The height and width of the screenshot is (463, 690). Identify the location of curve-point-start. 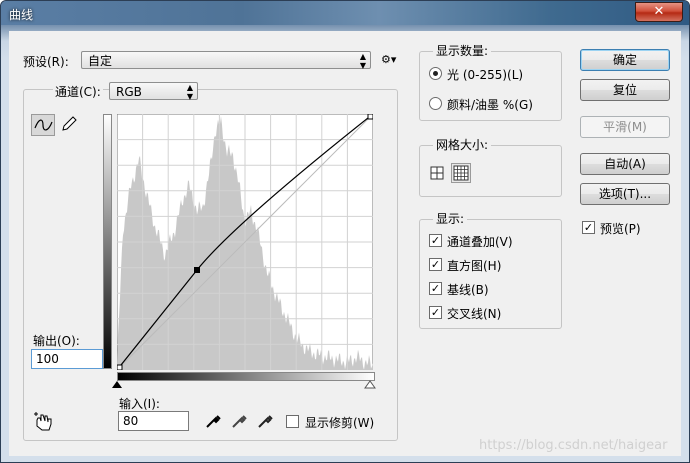
(120, 367).